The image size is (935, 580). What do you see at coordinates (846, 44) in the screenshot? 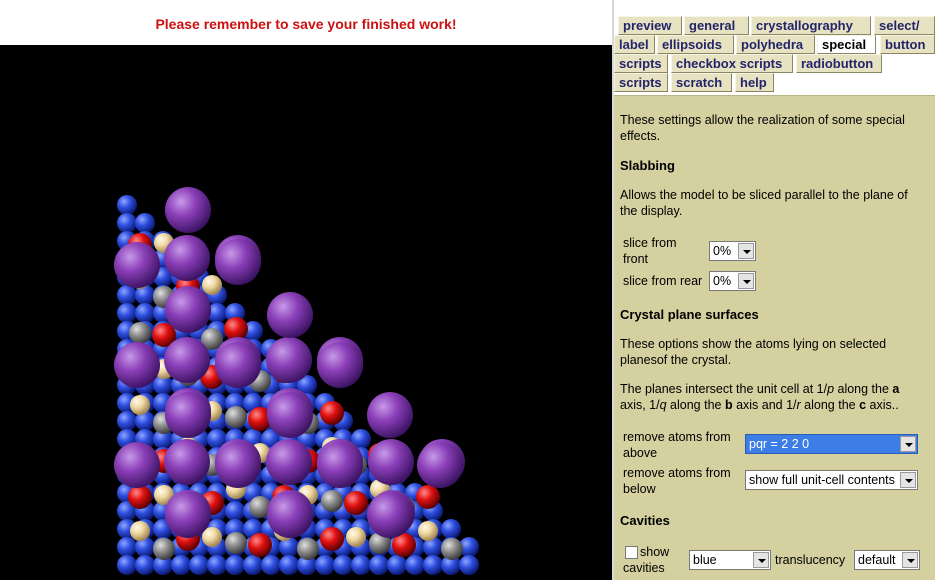
I see `tab-special: special` at bounding box center [846, 44].